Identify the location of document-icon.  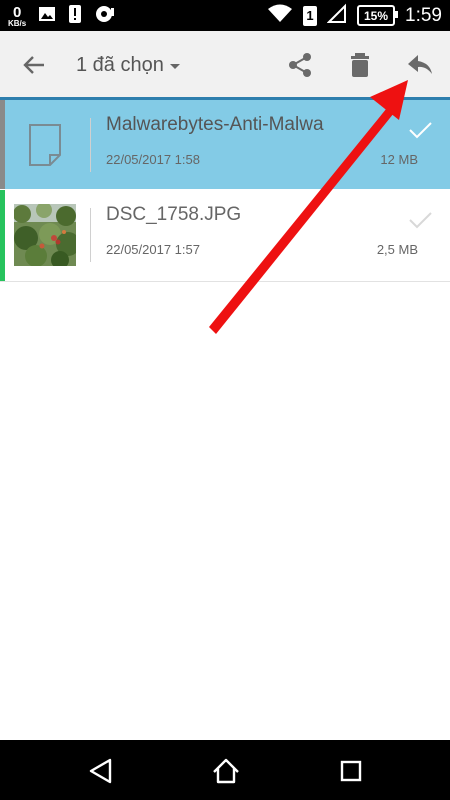
(45, 145).